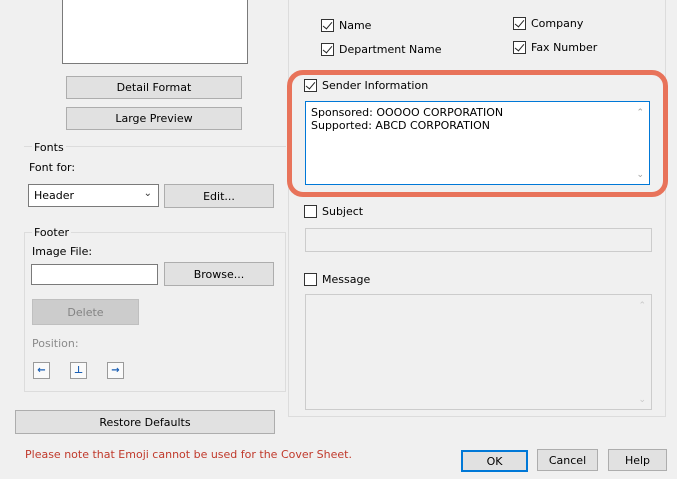  I want to click on large-preview-label: Large Preview, so click(154, 118).